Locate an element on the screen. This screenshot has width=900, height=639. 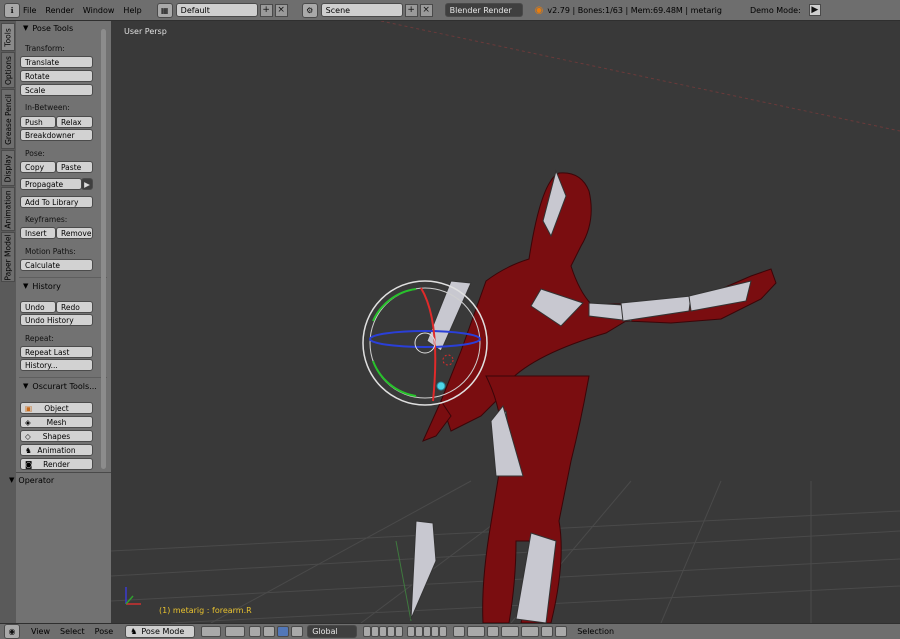
menu-render: Render is located at coordinates (59, 10).